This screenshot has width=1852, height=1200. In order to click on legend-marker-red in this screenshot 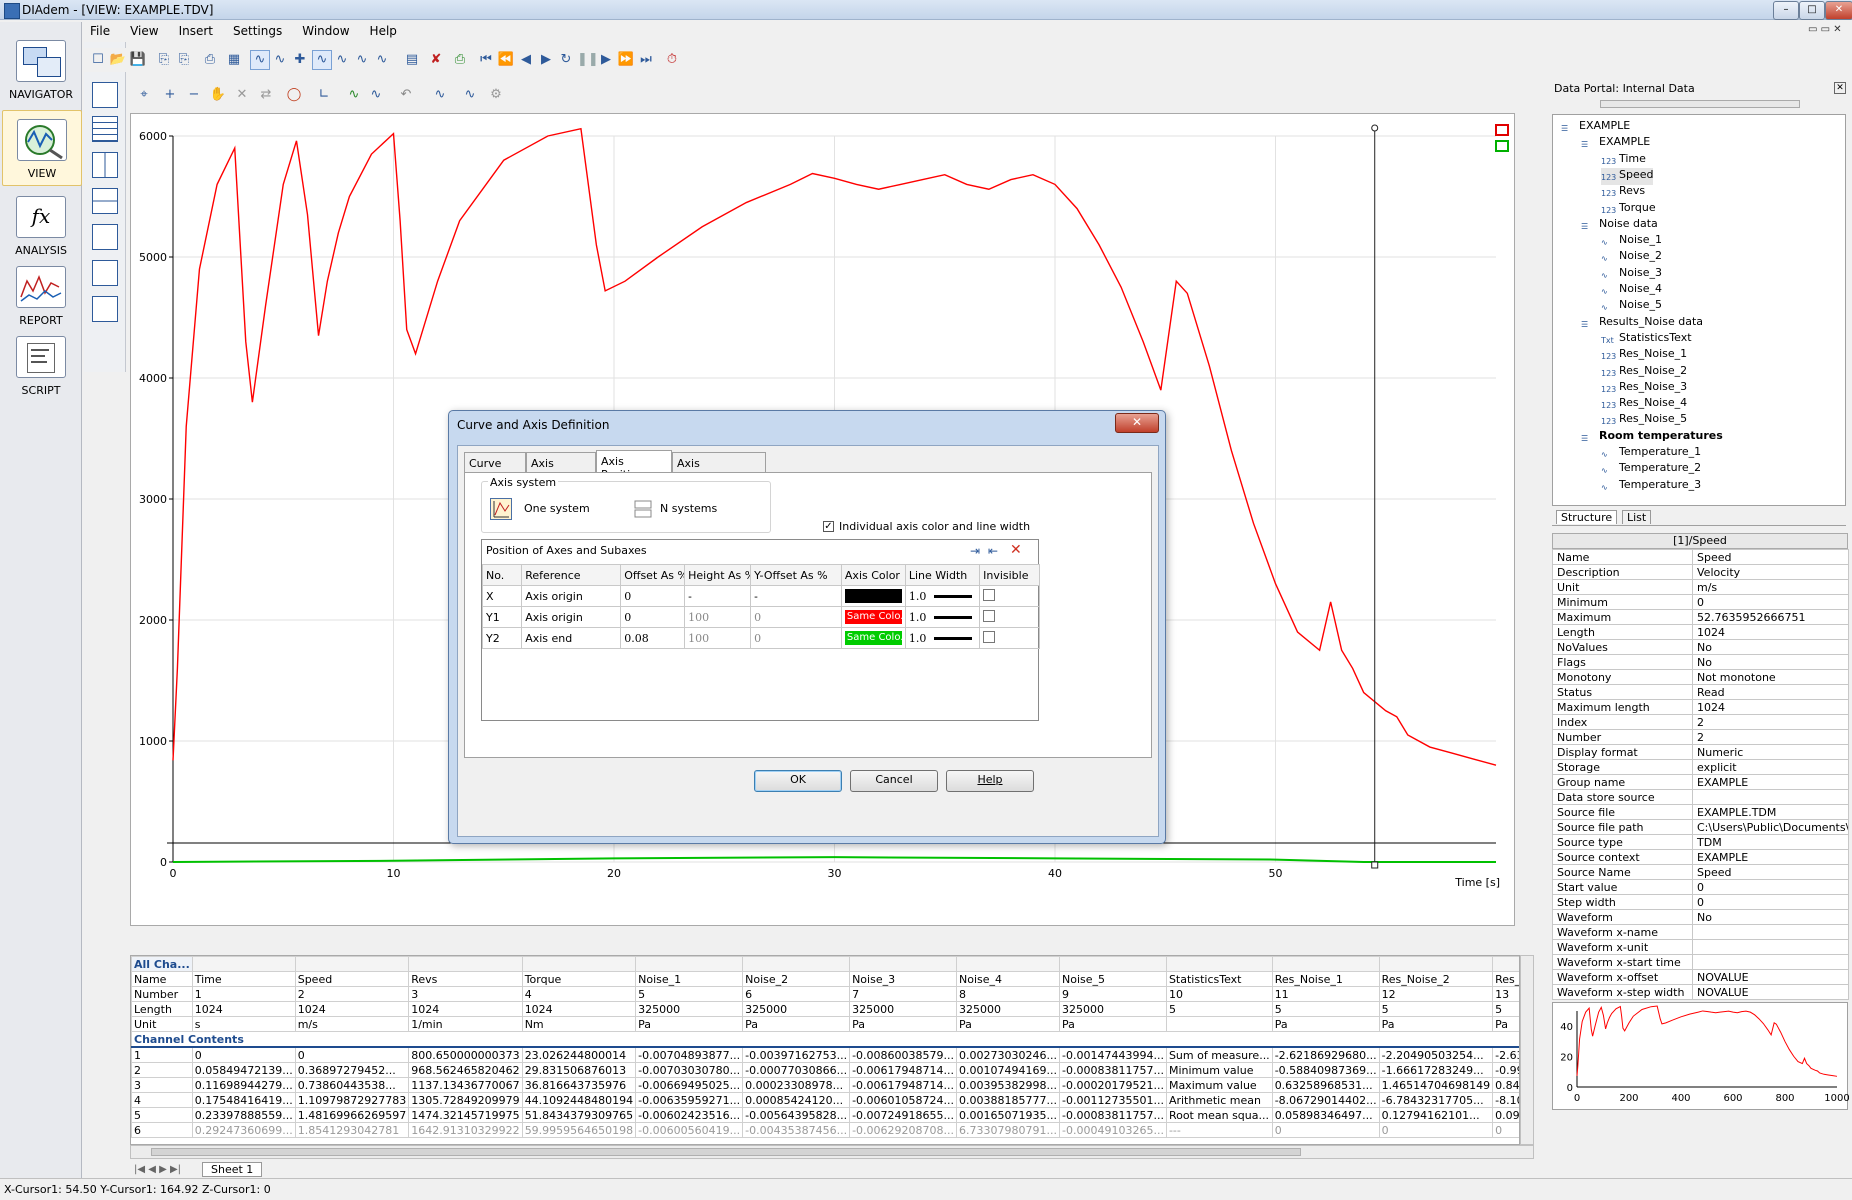, I will do `click(1502, 130)`.